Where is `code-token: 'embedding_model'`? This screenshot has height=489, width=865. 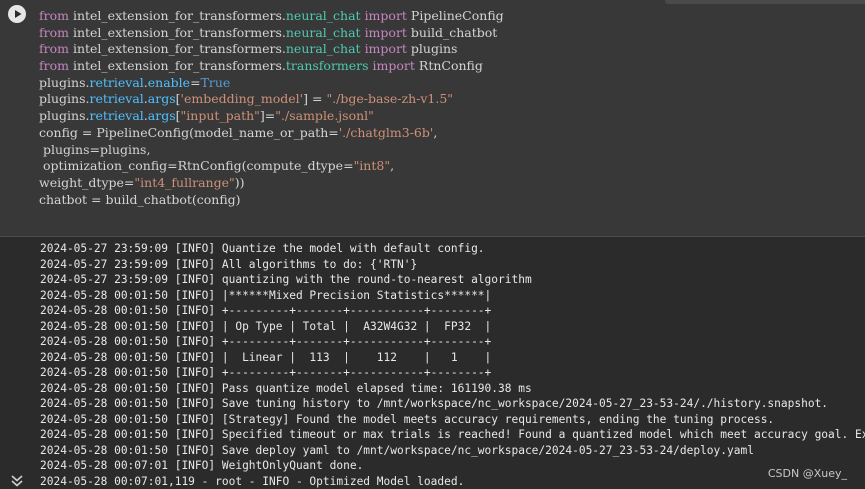
code-token: 'embedding_model' is located at coordinates (242, 99).